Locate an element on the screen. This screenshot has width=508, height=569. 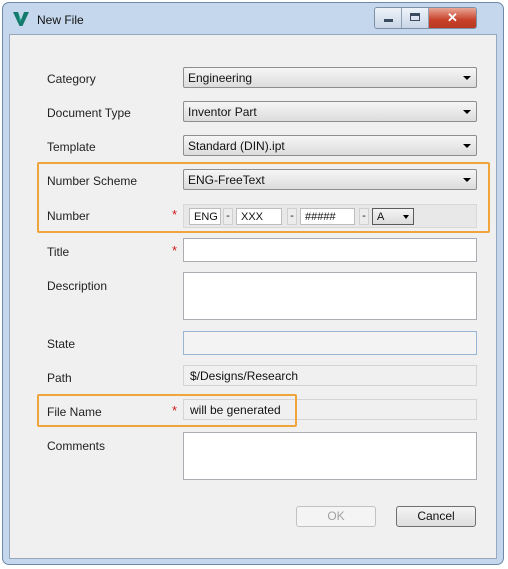
template-label: Template is located at coordinates (71, 147).